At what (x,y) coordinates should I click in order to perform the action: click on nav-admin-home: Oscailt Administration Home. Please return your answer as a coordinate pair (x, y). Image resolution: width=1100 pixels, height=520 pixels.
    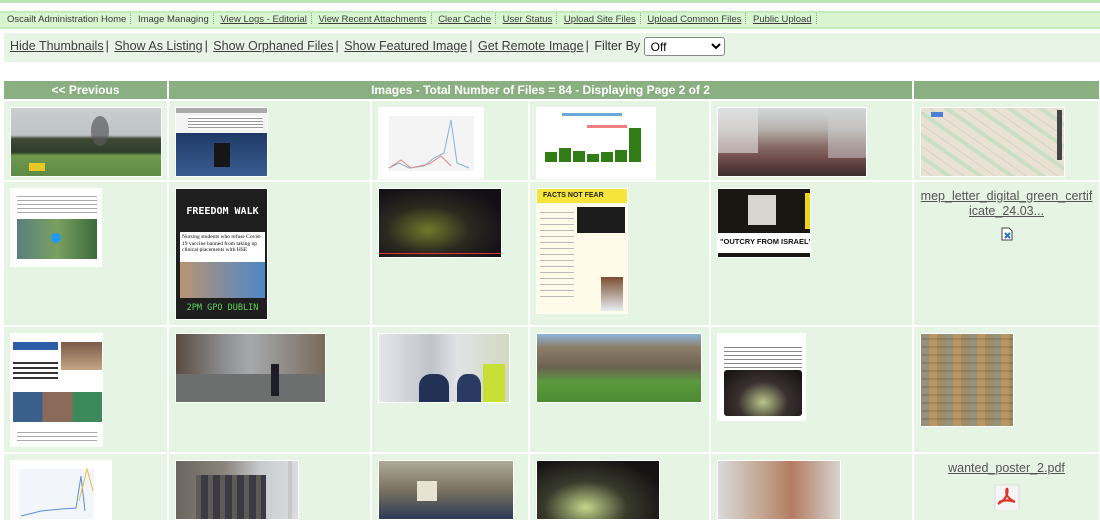
    Looking at the image, I should click on (66, 20).